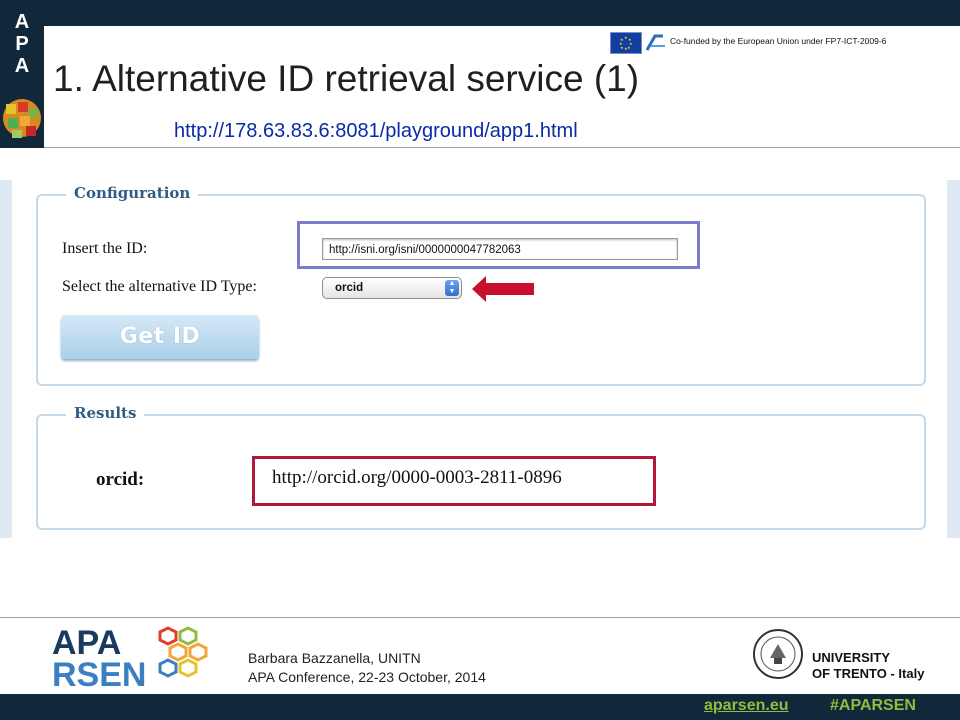 This screenshot has height=720, width=960. What do you see at coordinates (22, 118) in the screenshot?
I see `colored-sphere-icon` at bounding box center [22, 118].